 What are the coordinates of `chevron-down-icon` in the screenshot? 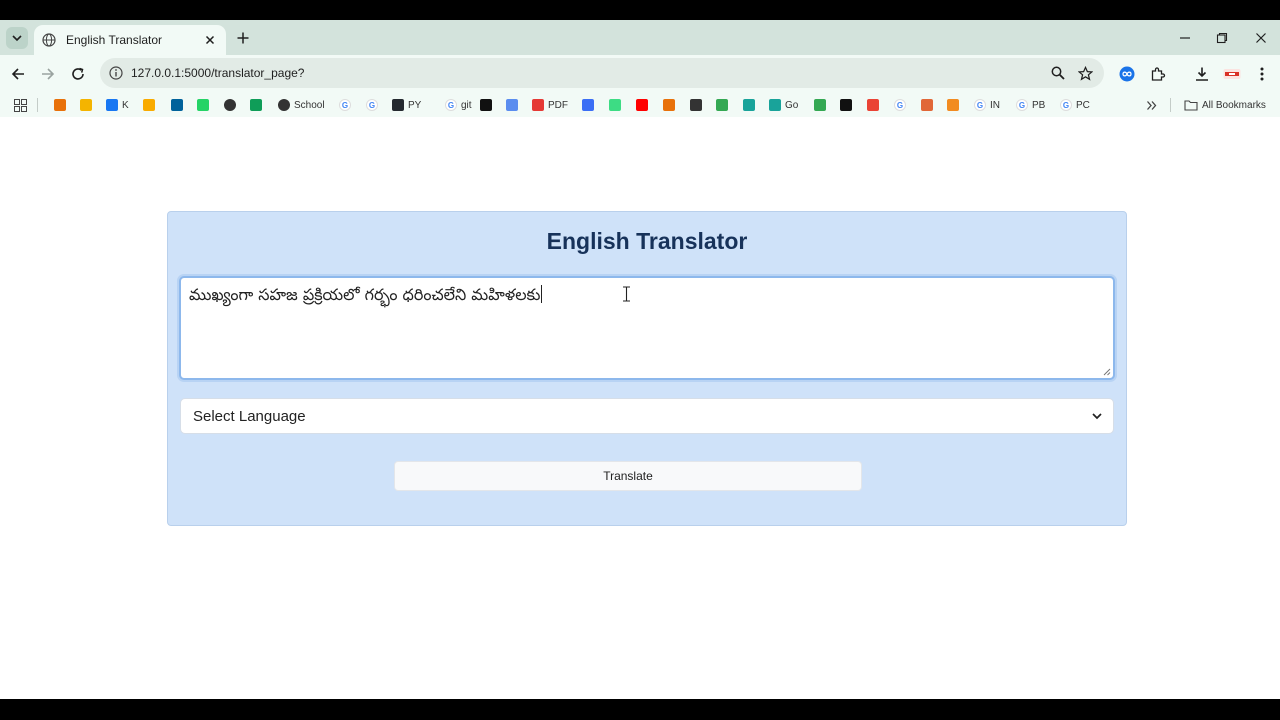 It's located at (17, 38).